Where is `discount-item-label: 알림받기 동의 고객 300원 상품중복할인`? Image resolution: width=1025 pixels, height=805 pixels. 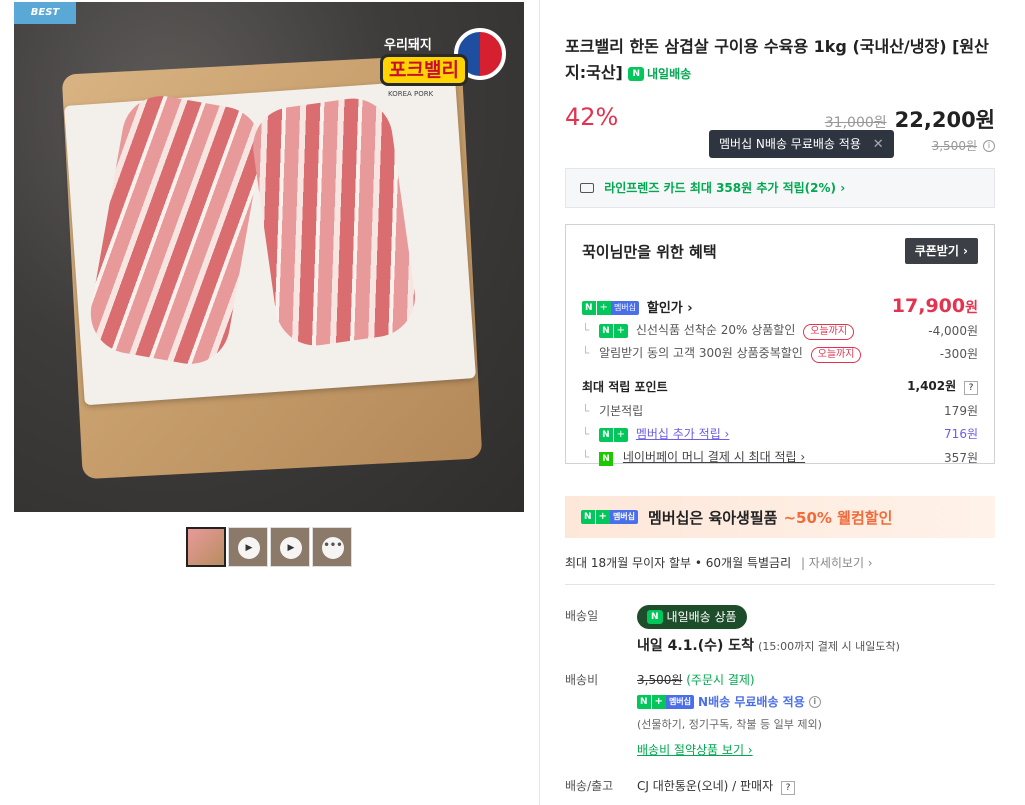 discount-item-label: 알림받기 동의 고객 300원 상품중복할인 is located at coordinates (701, 353).